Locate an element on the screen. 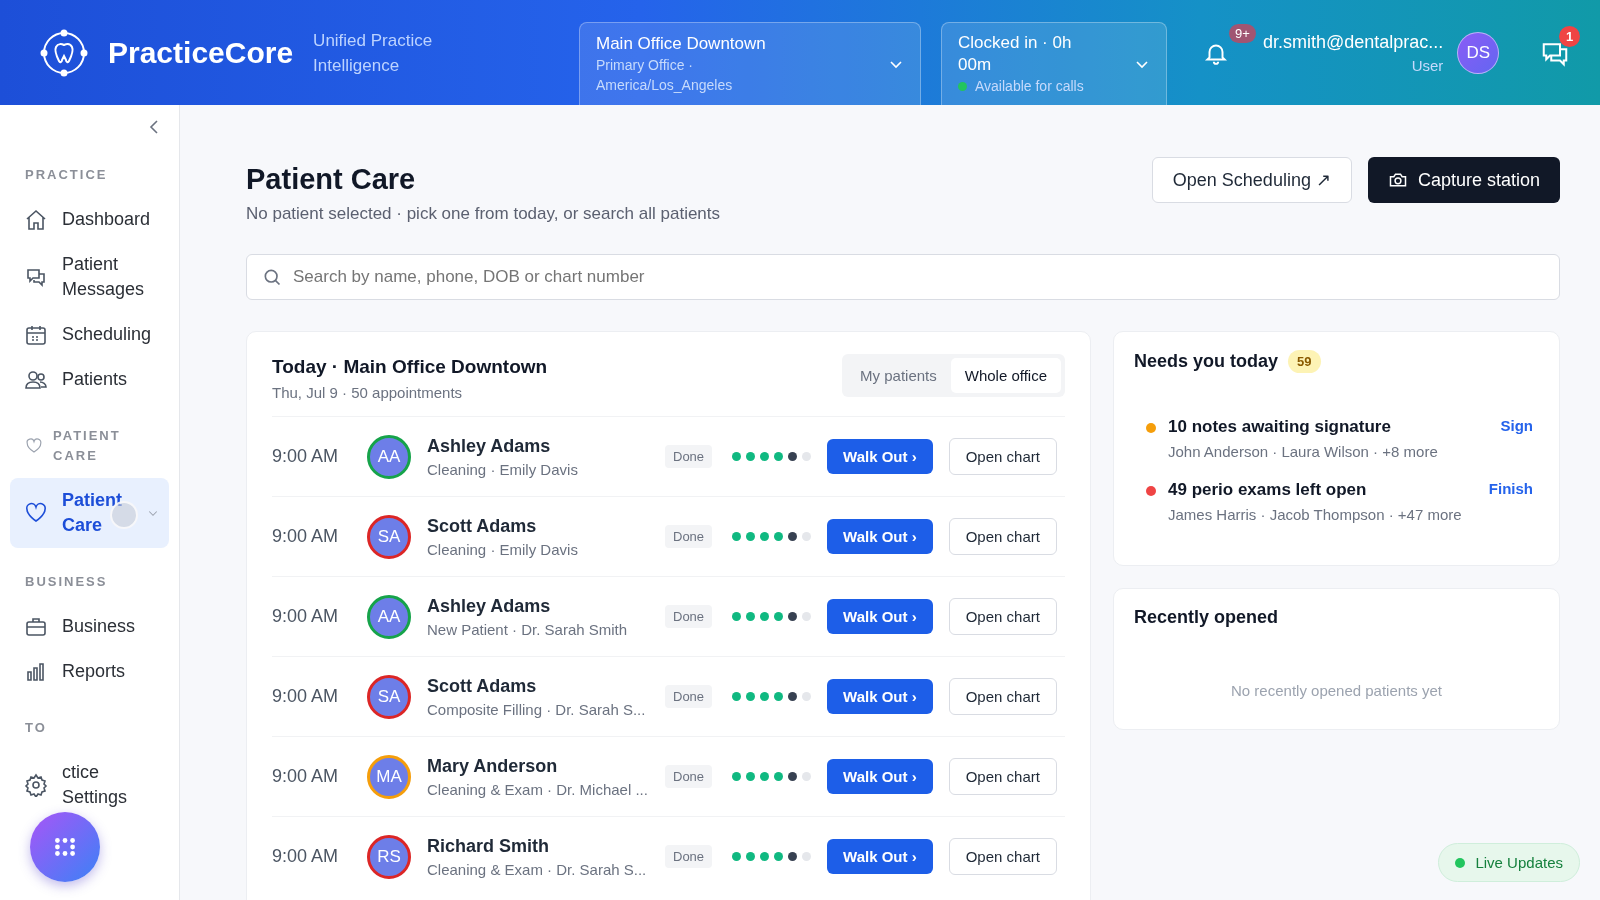 The width and height of the screenshot is (1600, 900). task-title: 10 notes awaiting signature is located at coordinates (1280, 427).